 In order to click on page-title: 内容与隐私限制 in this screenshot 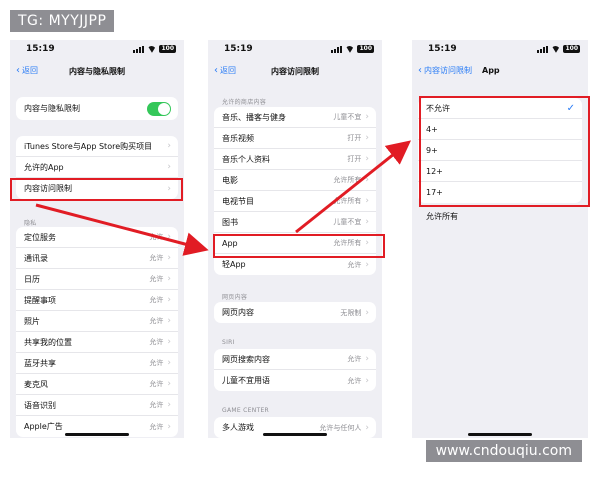, I will do `click(97, 71)`.